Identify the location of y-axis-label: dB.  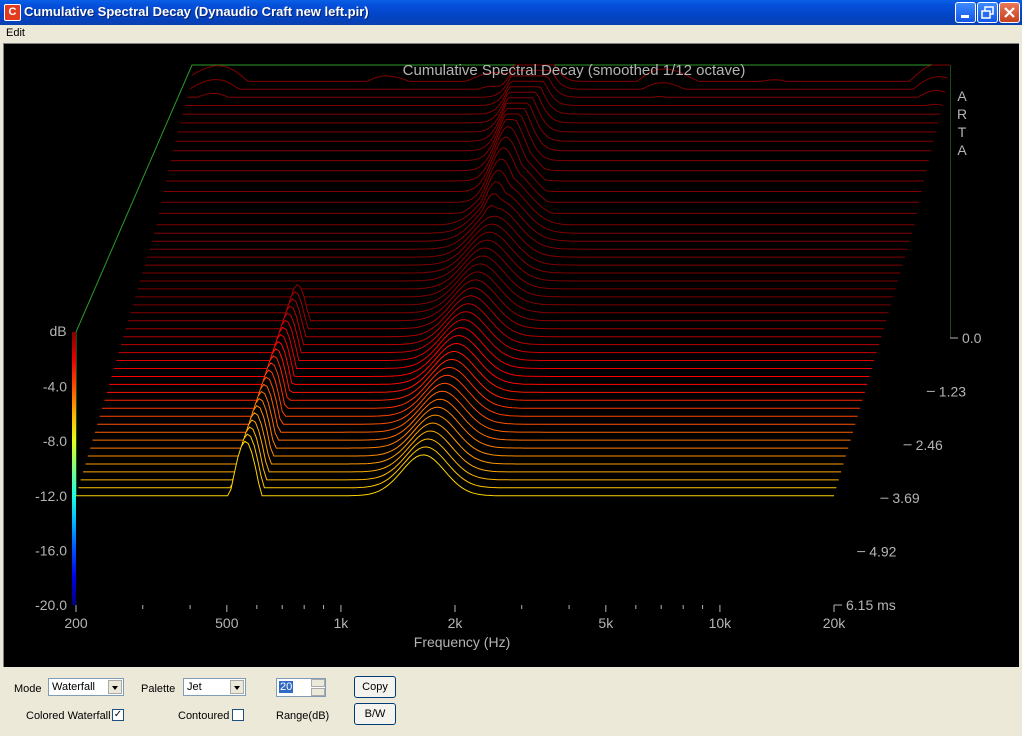
(57, 331).